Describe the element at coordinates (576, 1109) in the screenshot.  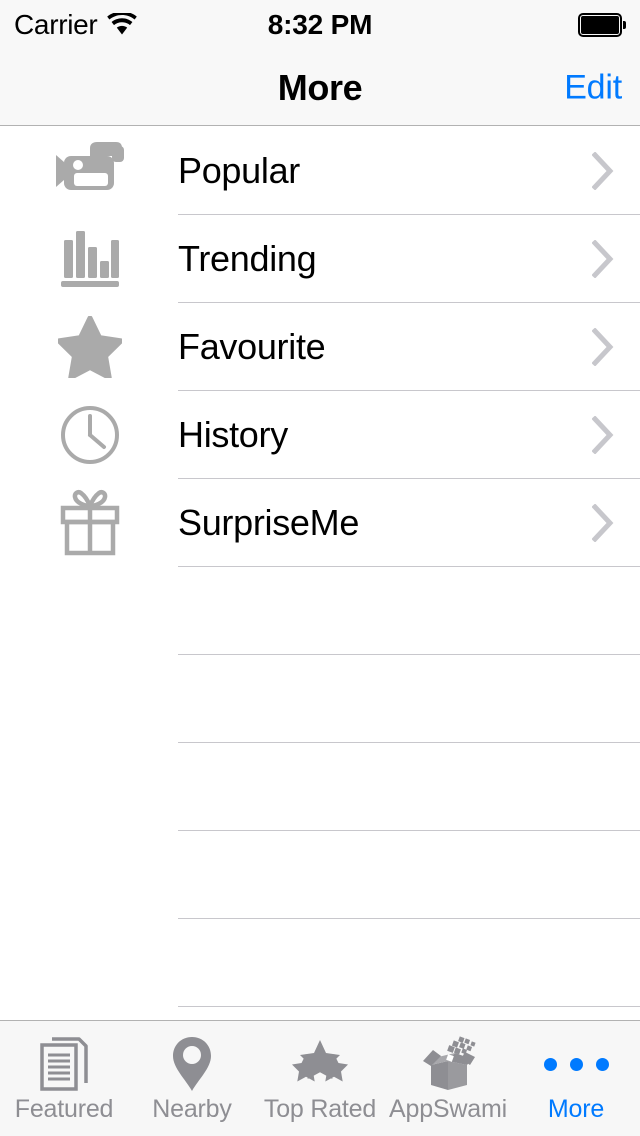
I see `tab-label: More` at that location.